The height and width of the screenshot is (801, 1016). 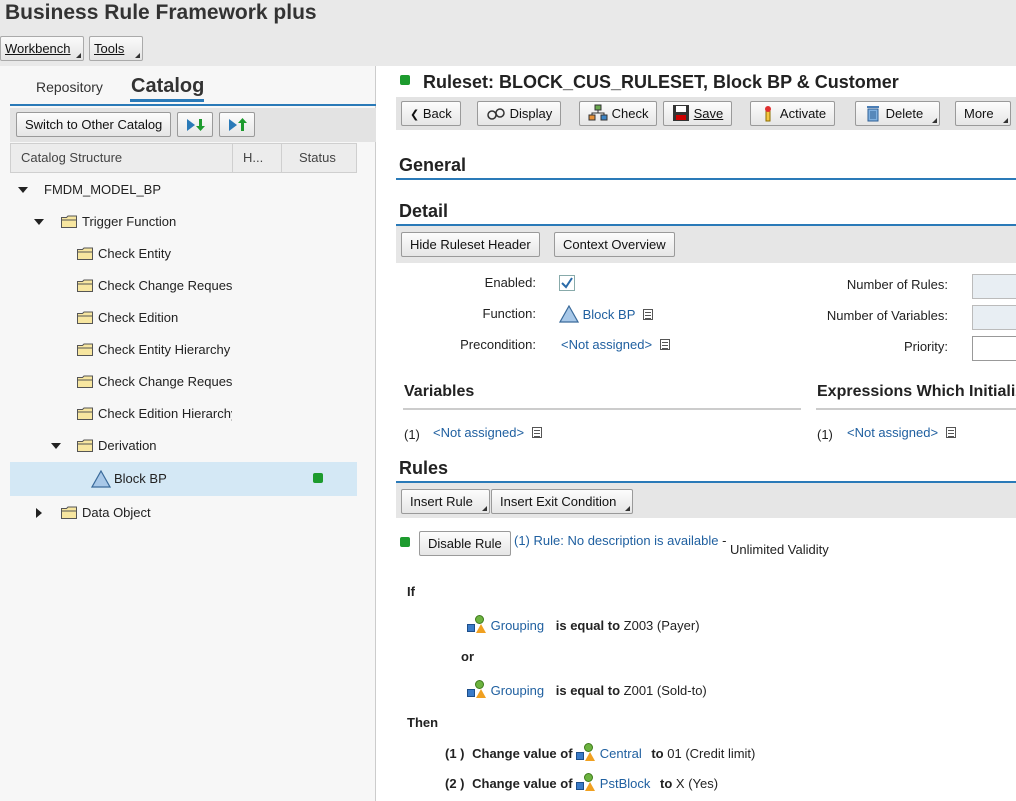 I want to click on tab-divider, so click(x=193, y=105).